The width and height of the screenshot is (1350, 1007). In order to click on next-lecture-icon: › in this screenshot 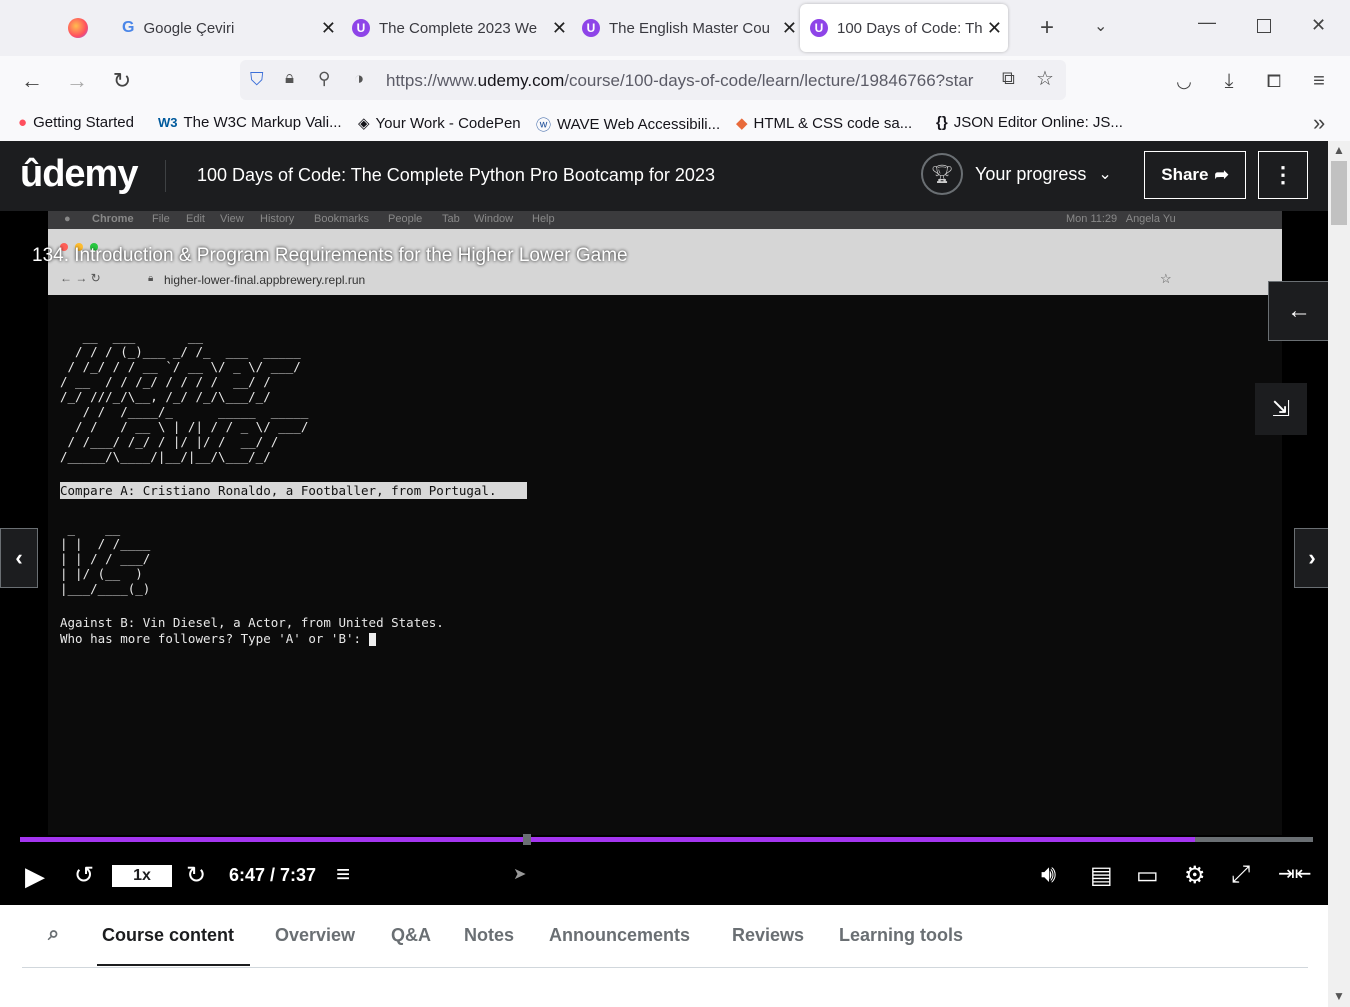, I will do `click(1311, 558)`.